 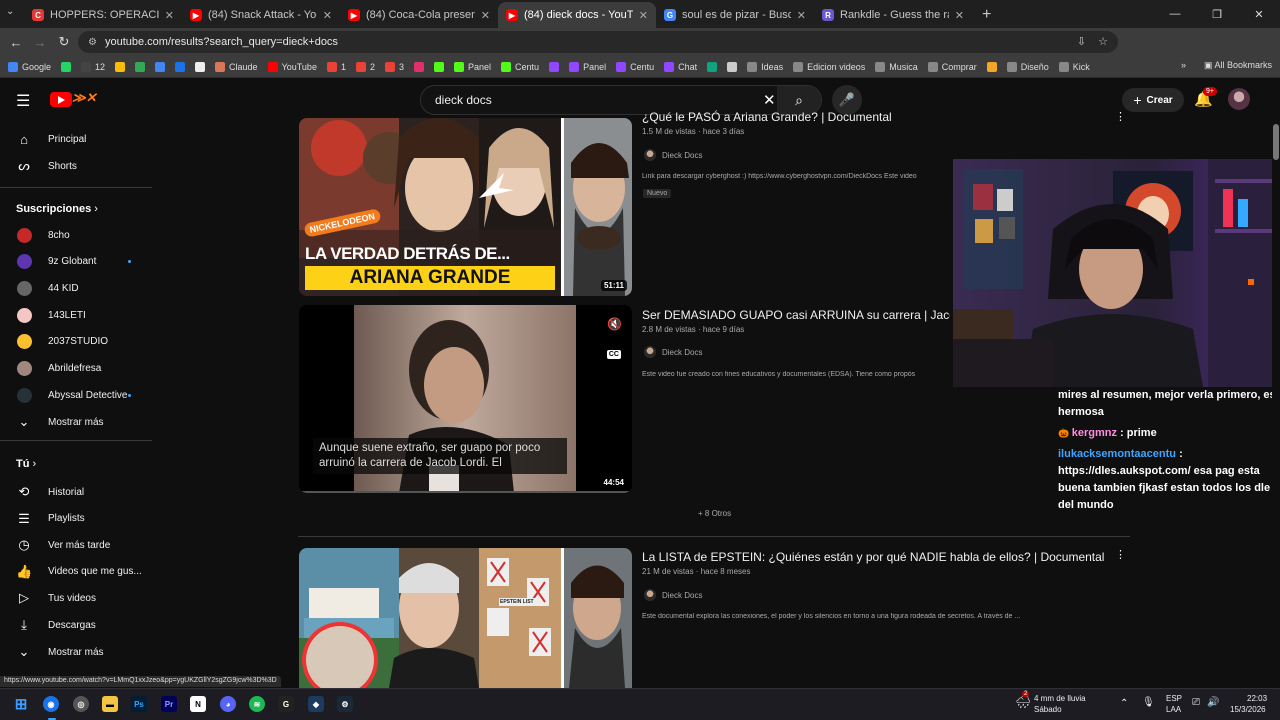 I want to click on sidebar-subscription: 2037STUDIO, so click(x=78, y=342).